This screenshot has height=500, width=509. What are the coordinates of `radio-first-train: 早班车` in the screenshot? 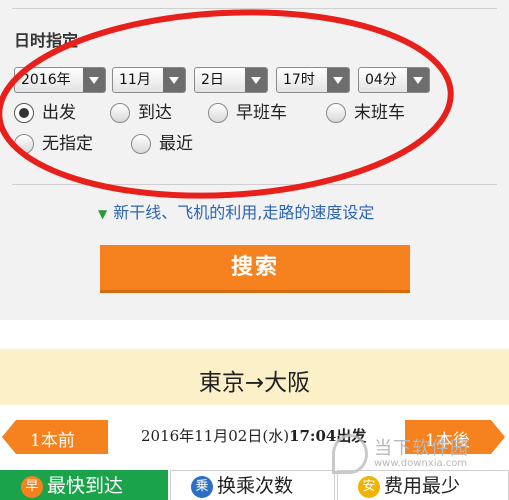 It's located at (247, 113).